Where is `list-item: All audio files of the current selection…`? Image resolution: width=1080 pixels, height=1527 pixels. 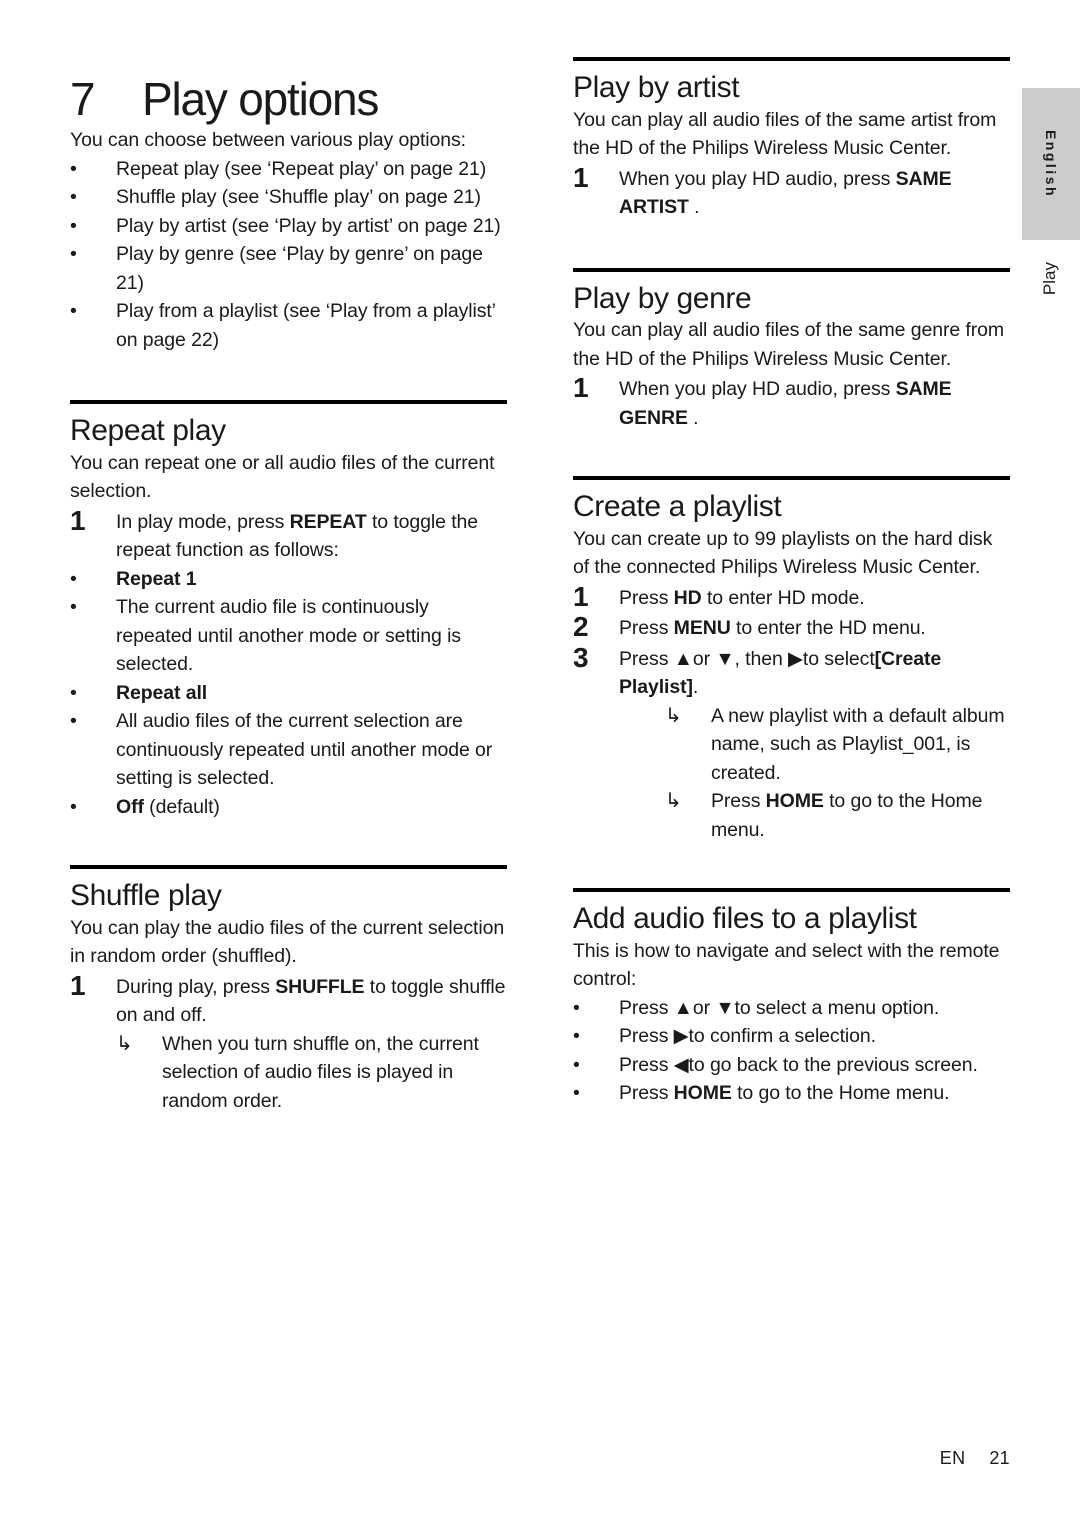 list-item: All audio files of the current selection… is located at coordinates (288, 750).